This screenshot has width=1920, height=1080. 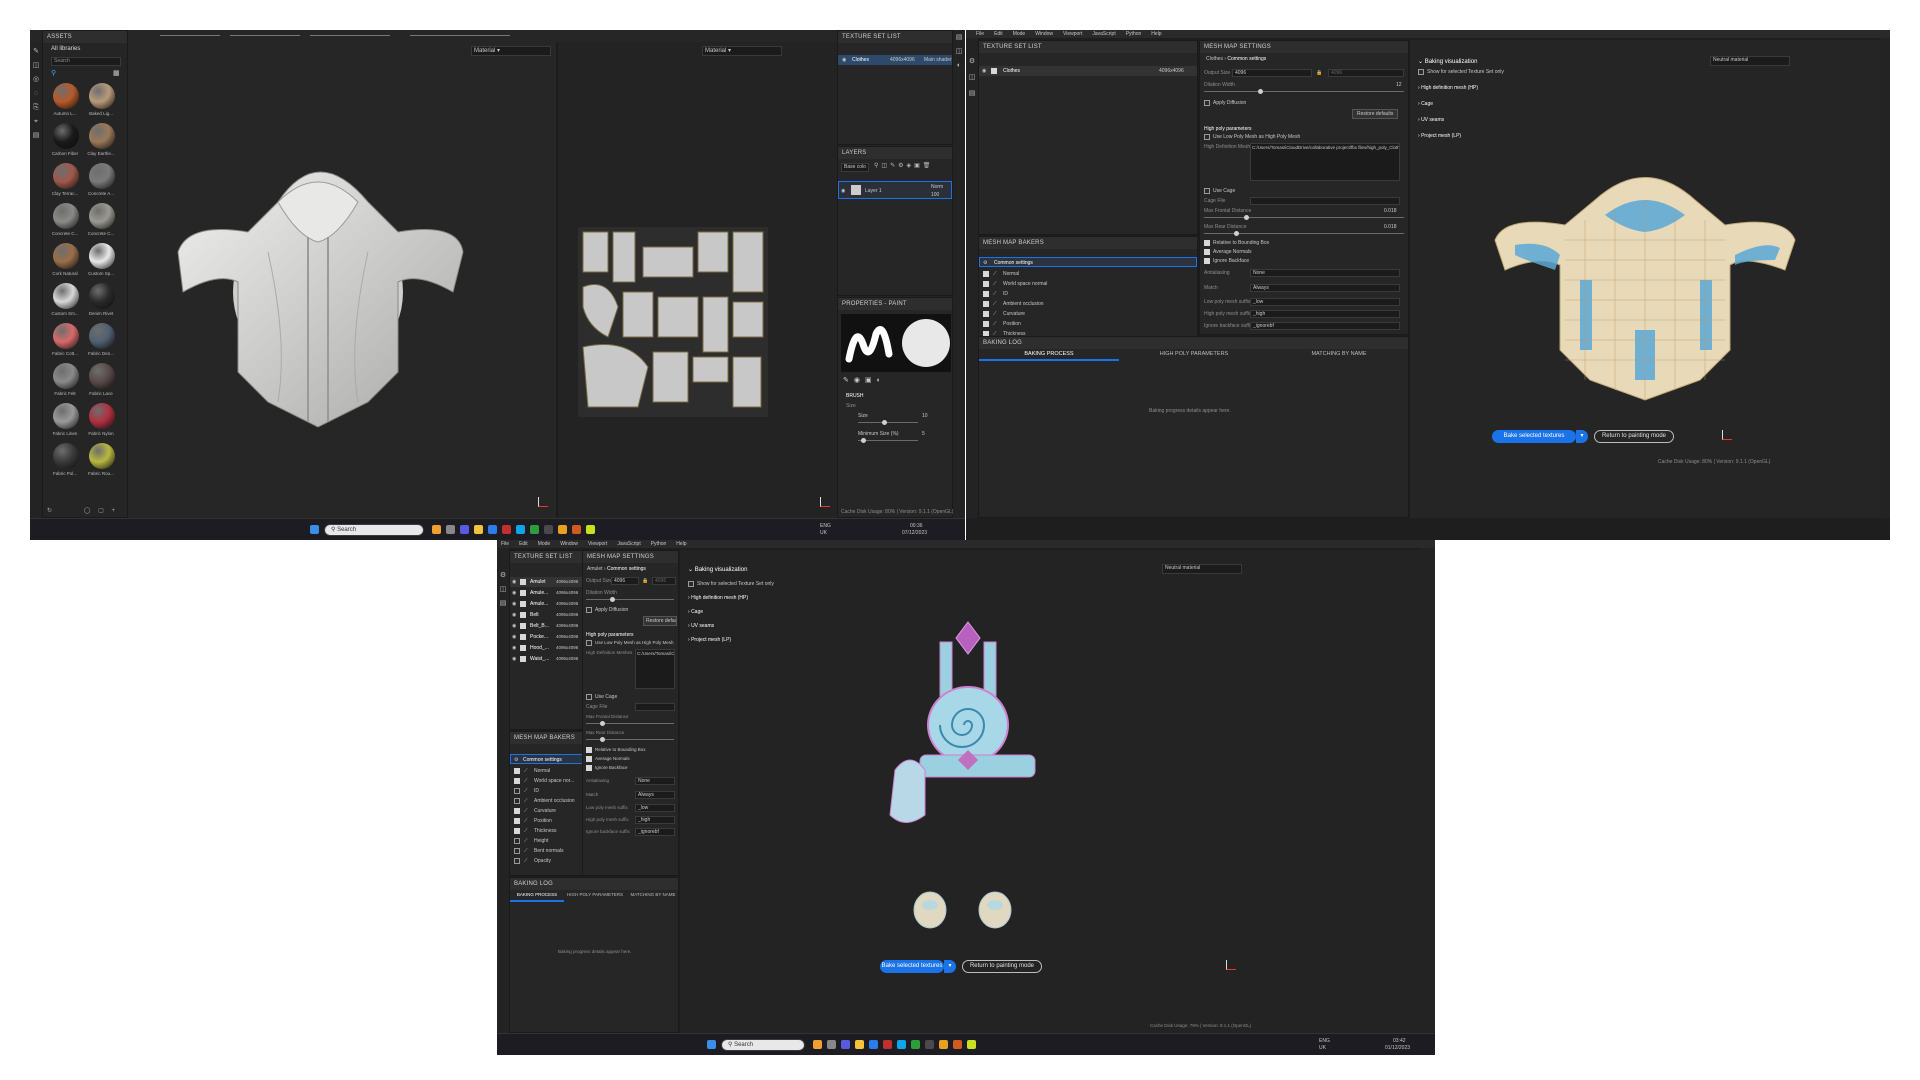 What do you see at coordinates (36, 52) in the screenshot?
I see `paint-brush-icon: ✎` at bounding box center [36, 52].